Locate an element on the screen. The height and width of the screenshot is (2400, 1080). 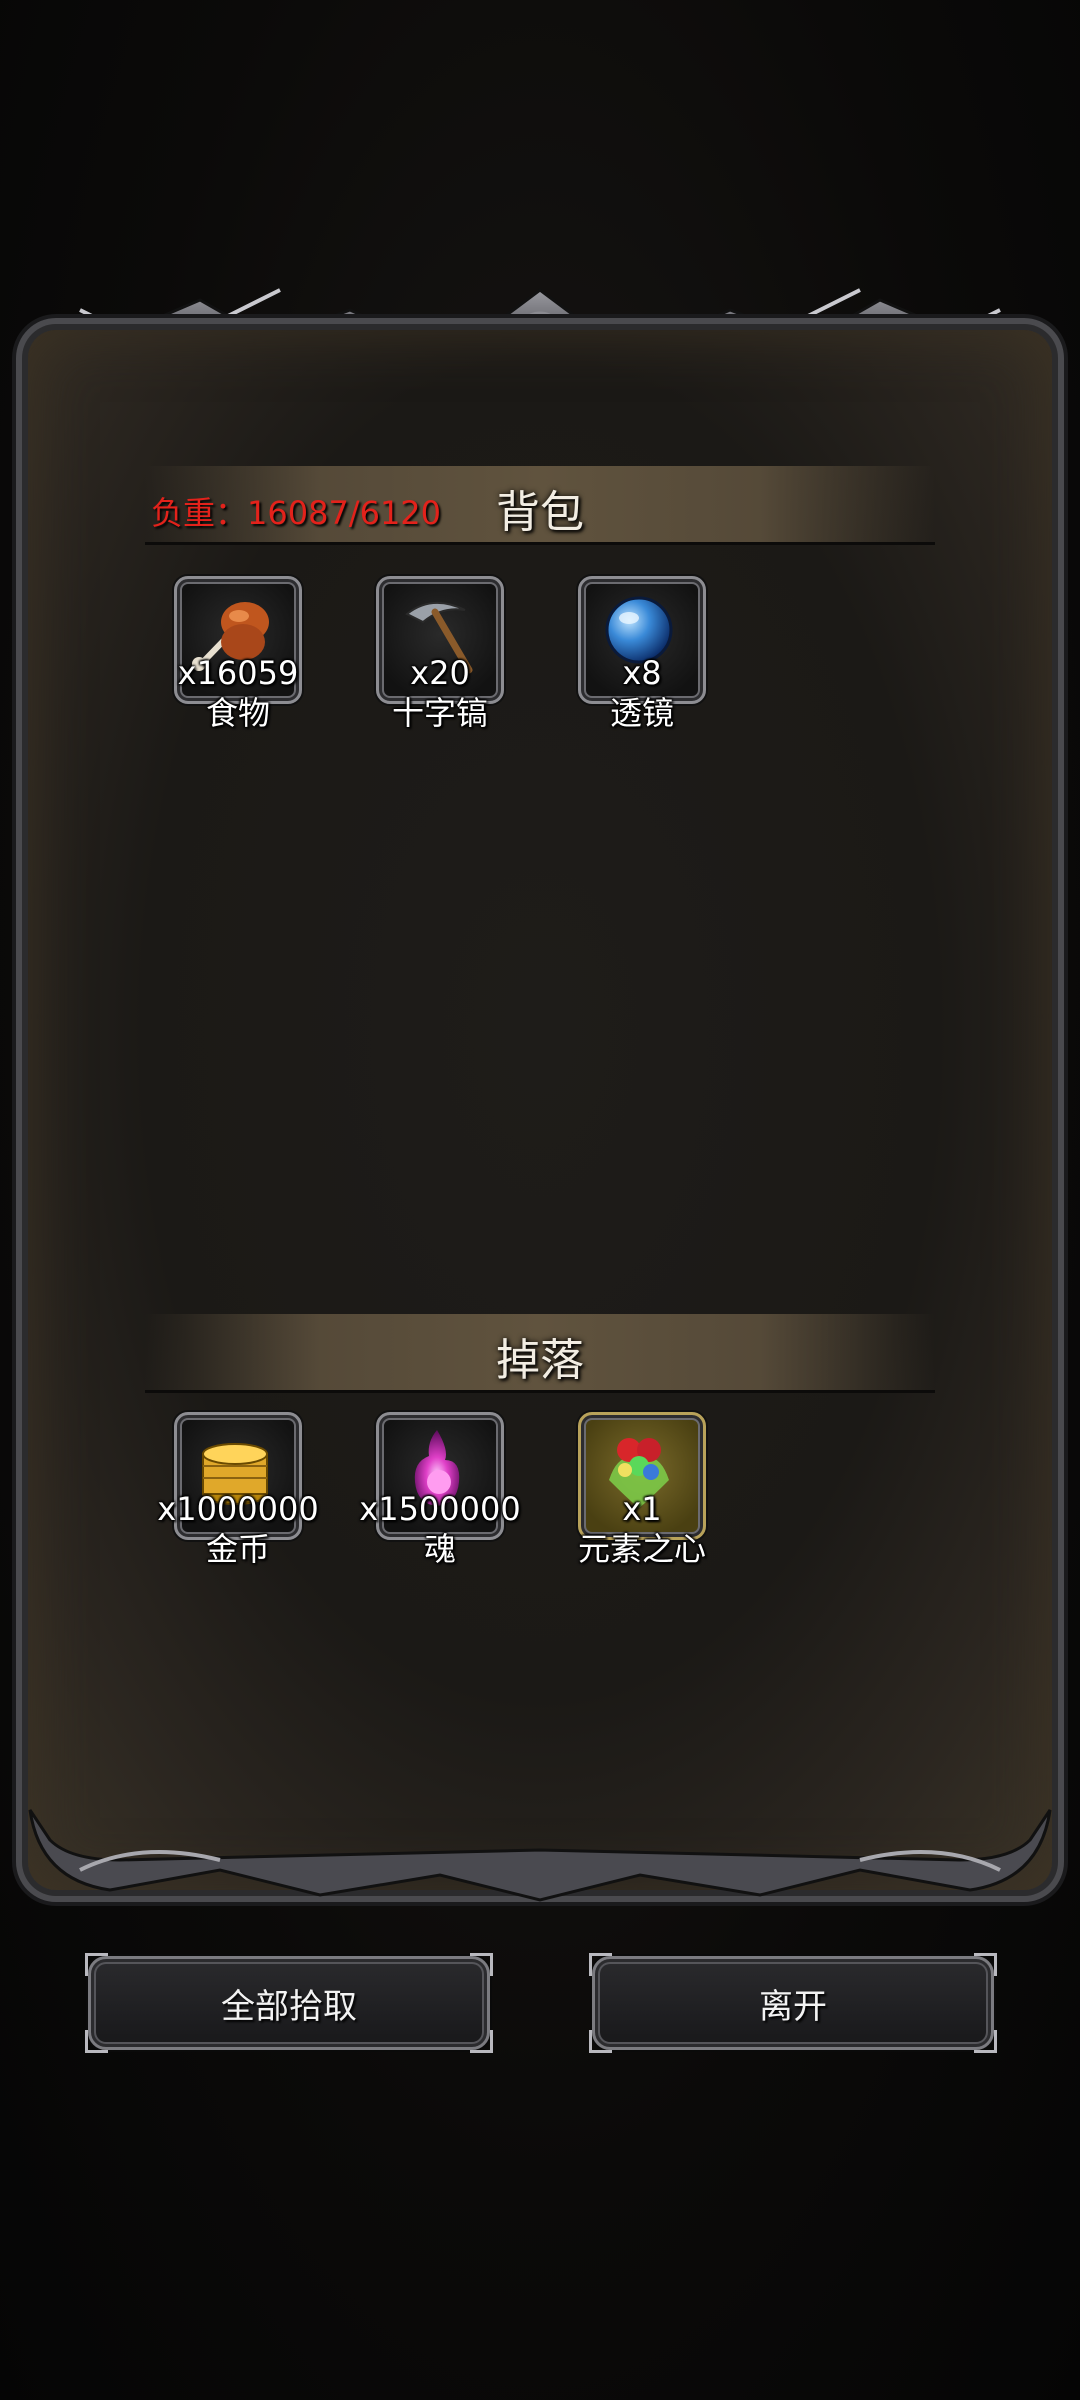
pick-all-button: 全部拾取 is located at coordinates (289, 2003).